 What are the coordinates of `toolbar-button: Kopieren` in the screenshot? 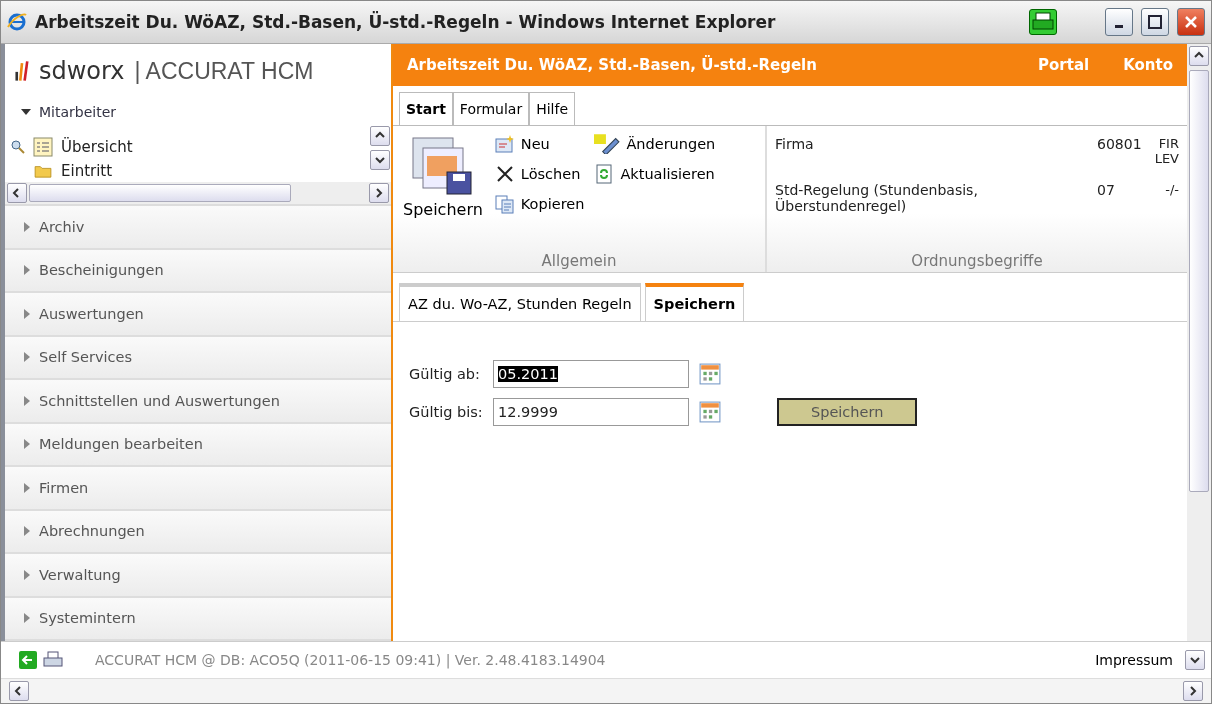 It's located at (539, 204).